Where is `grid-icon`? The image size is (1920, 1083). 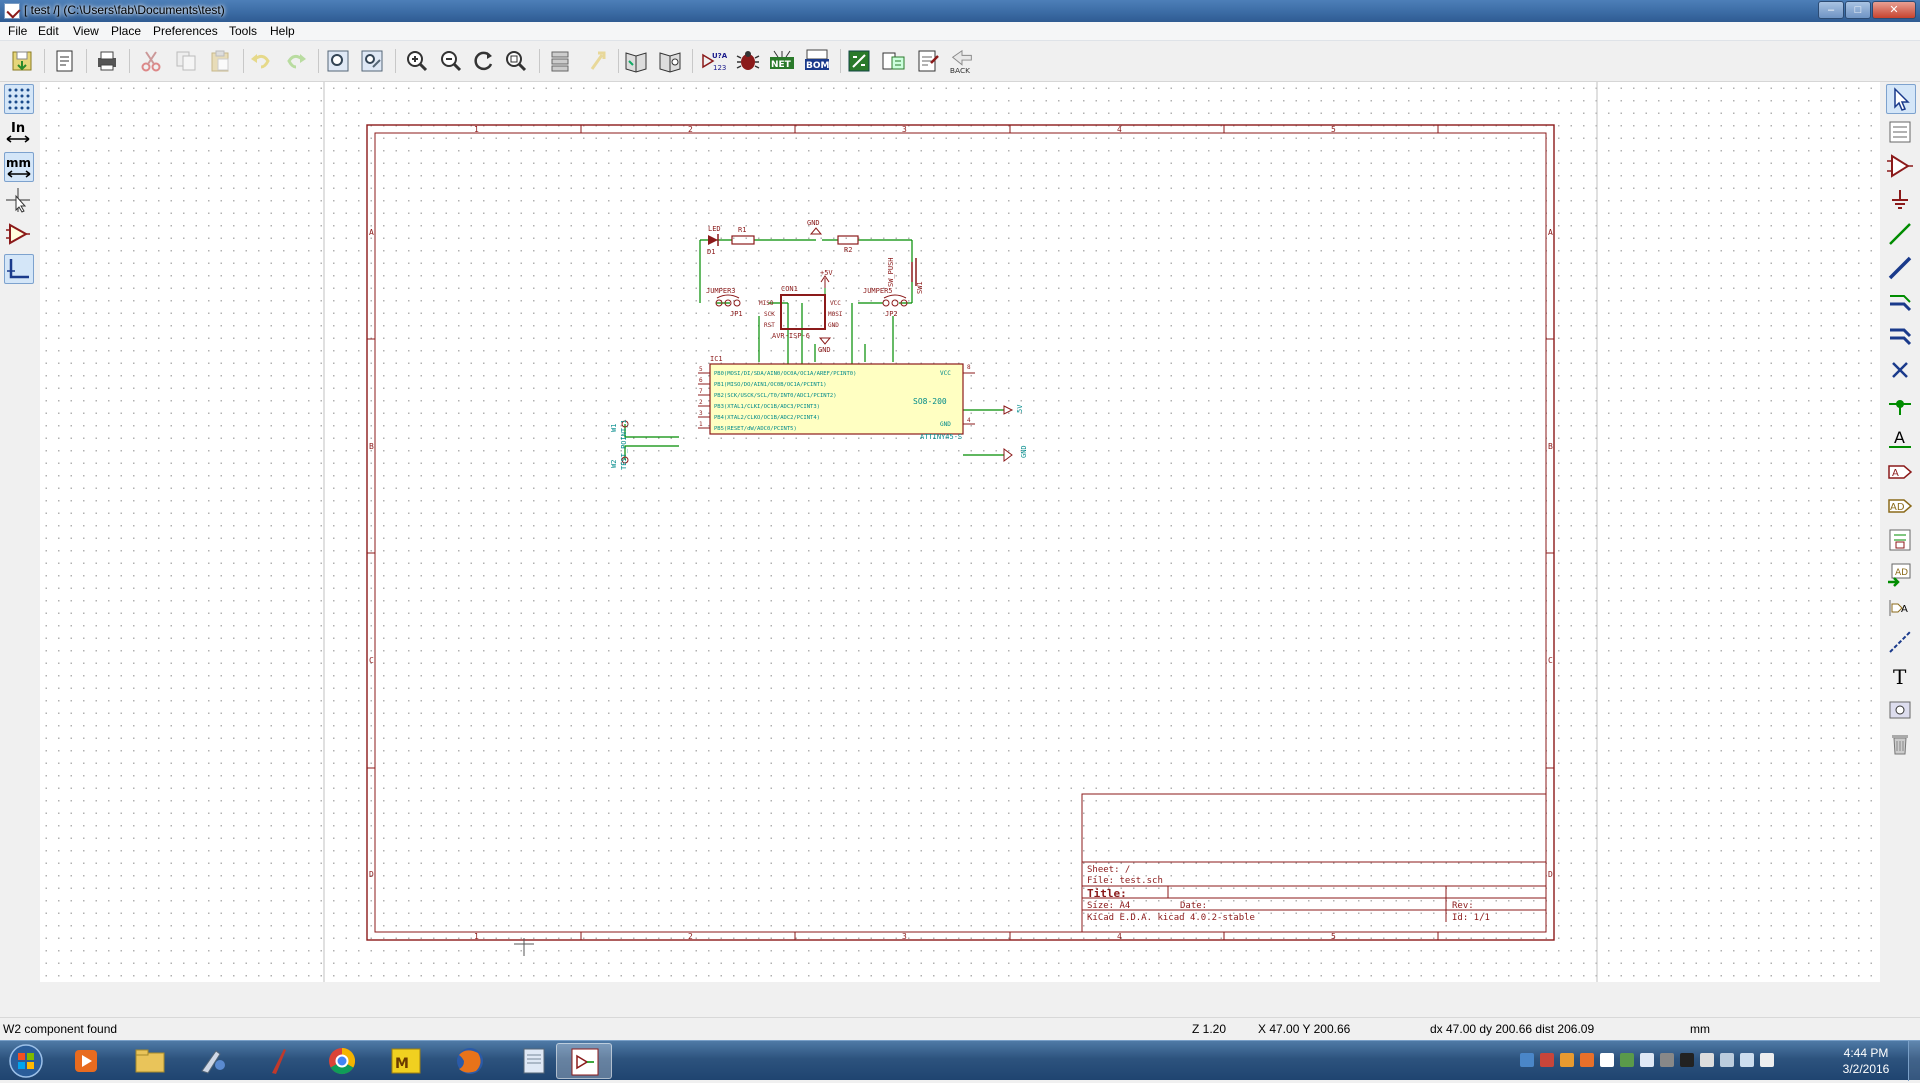
grid-icon is located at coordinates (19, 99).